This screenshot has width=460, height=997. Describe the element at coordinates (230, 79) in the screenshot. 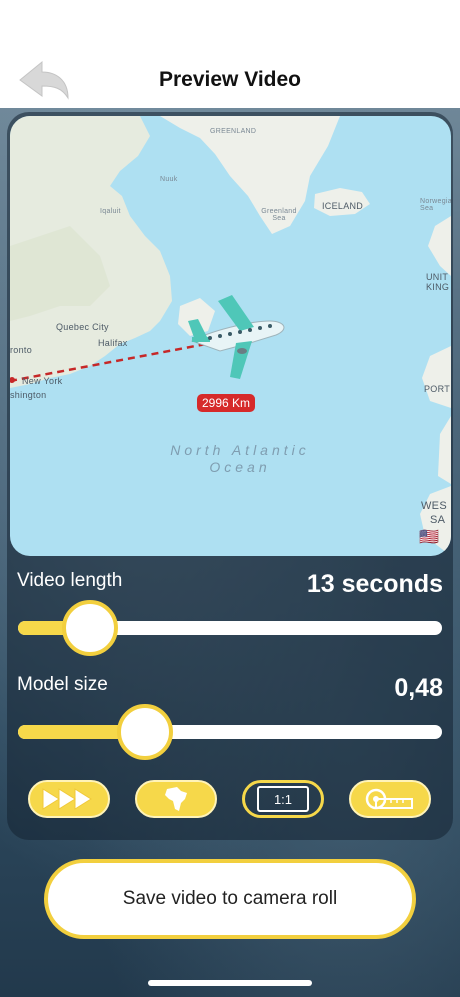

I see `page-title: Preview Video` at that location.